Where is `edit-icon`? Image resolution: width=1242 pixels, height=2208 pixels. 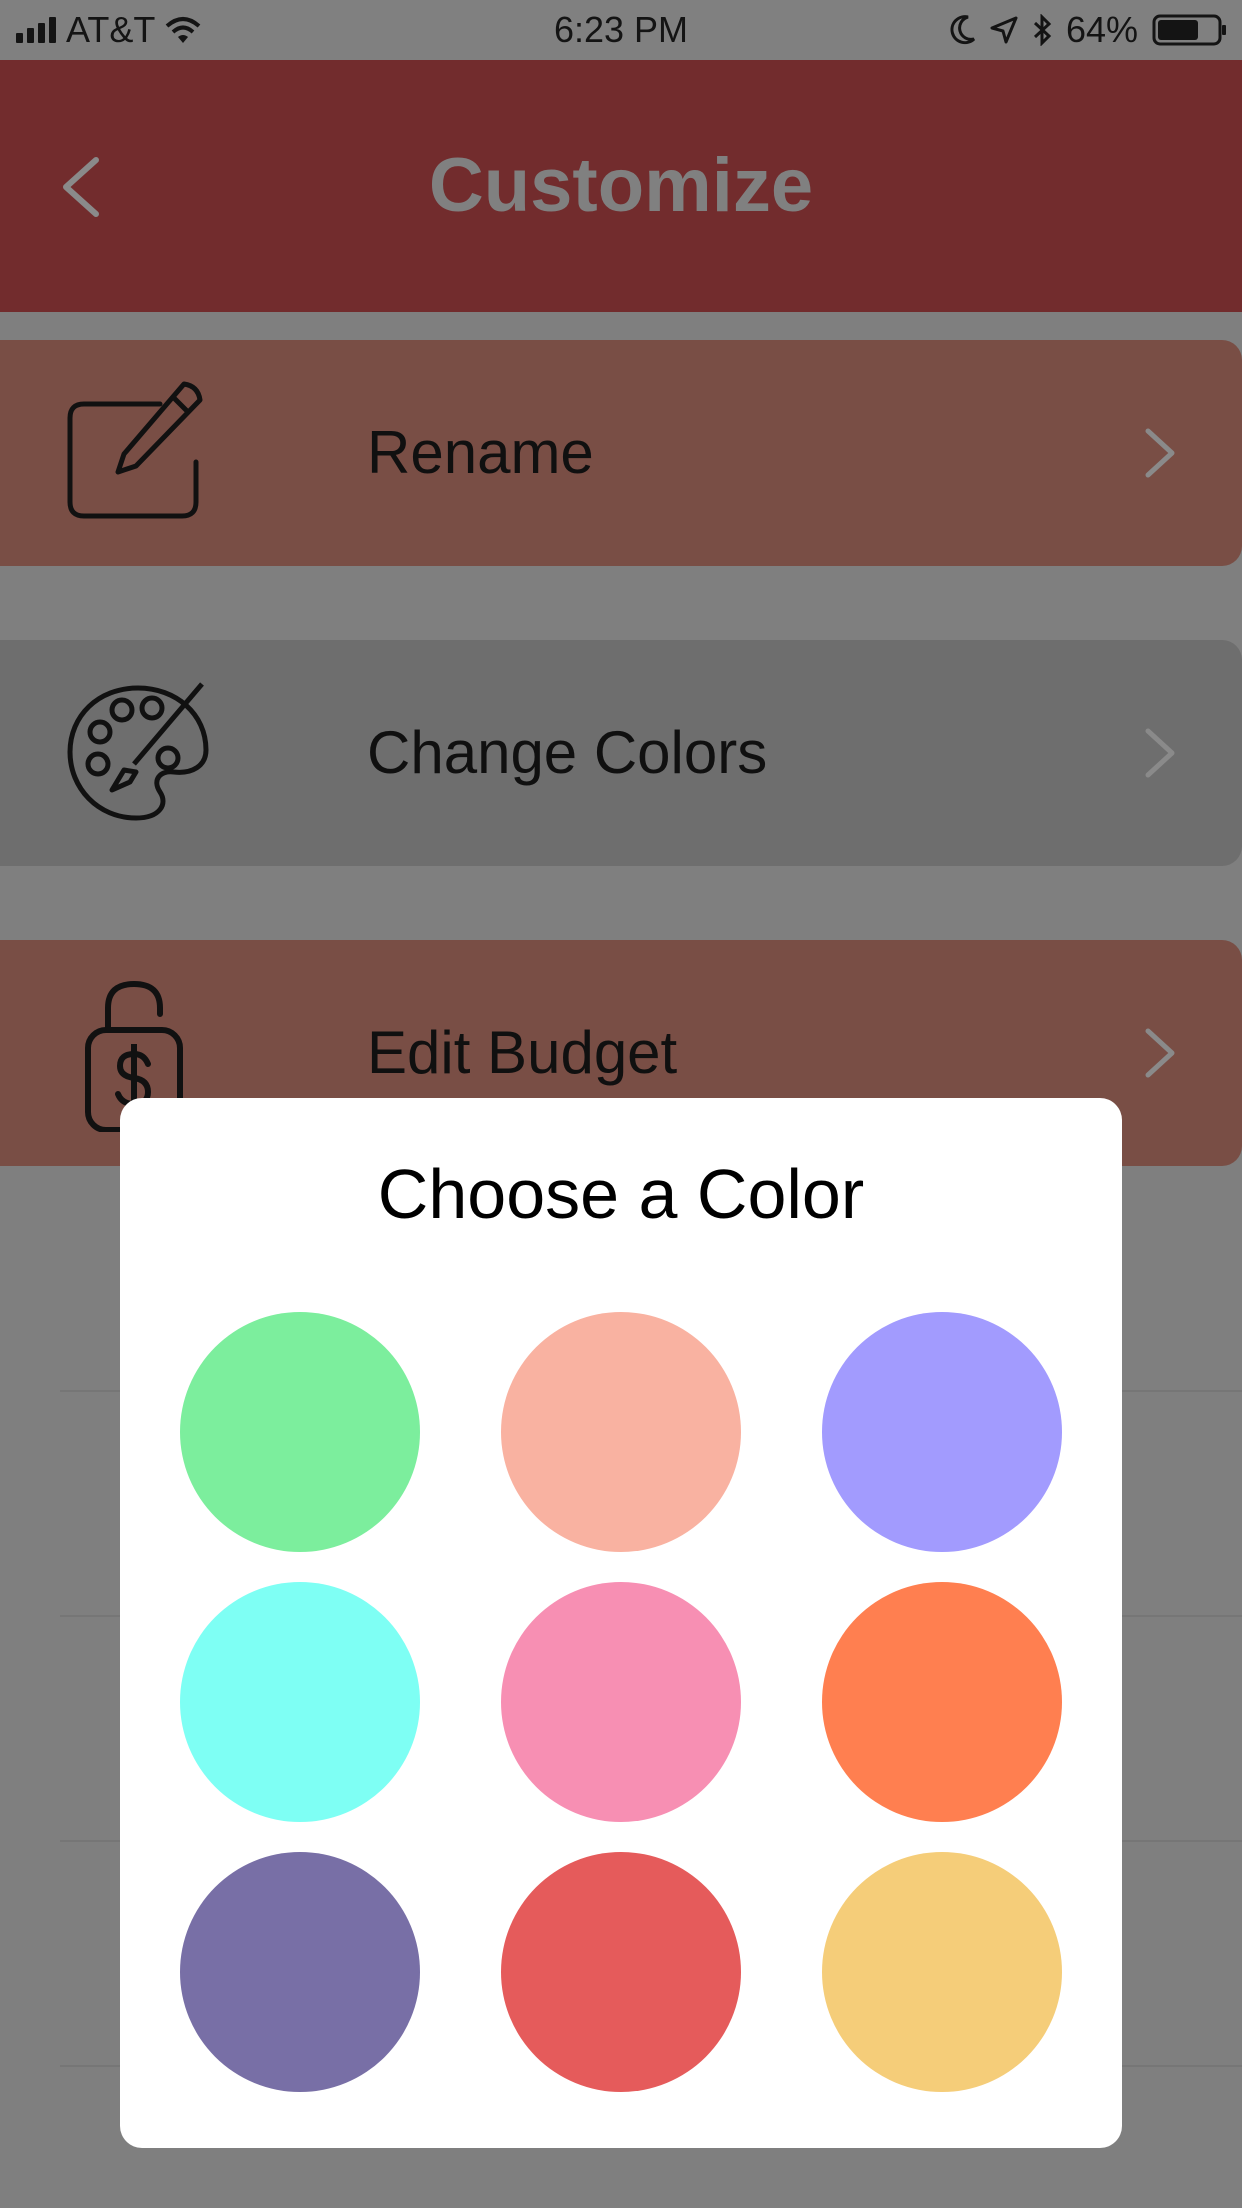 edit-icon is located at coordinates (135, 450).